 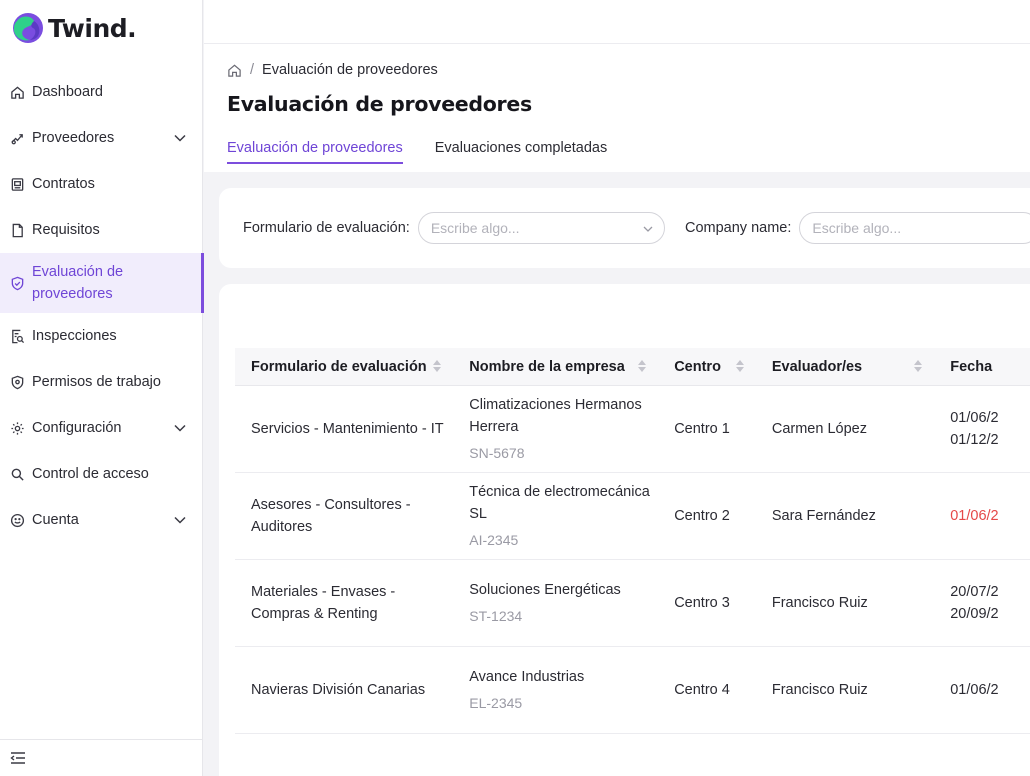 What do you see at coordinates (101, 520) in the screenshot?
I see `sidebar-item-cuenta: Cuenta` at bounding box center [101, 520].